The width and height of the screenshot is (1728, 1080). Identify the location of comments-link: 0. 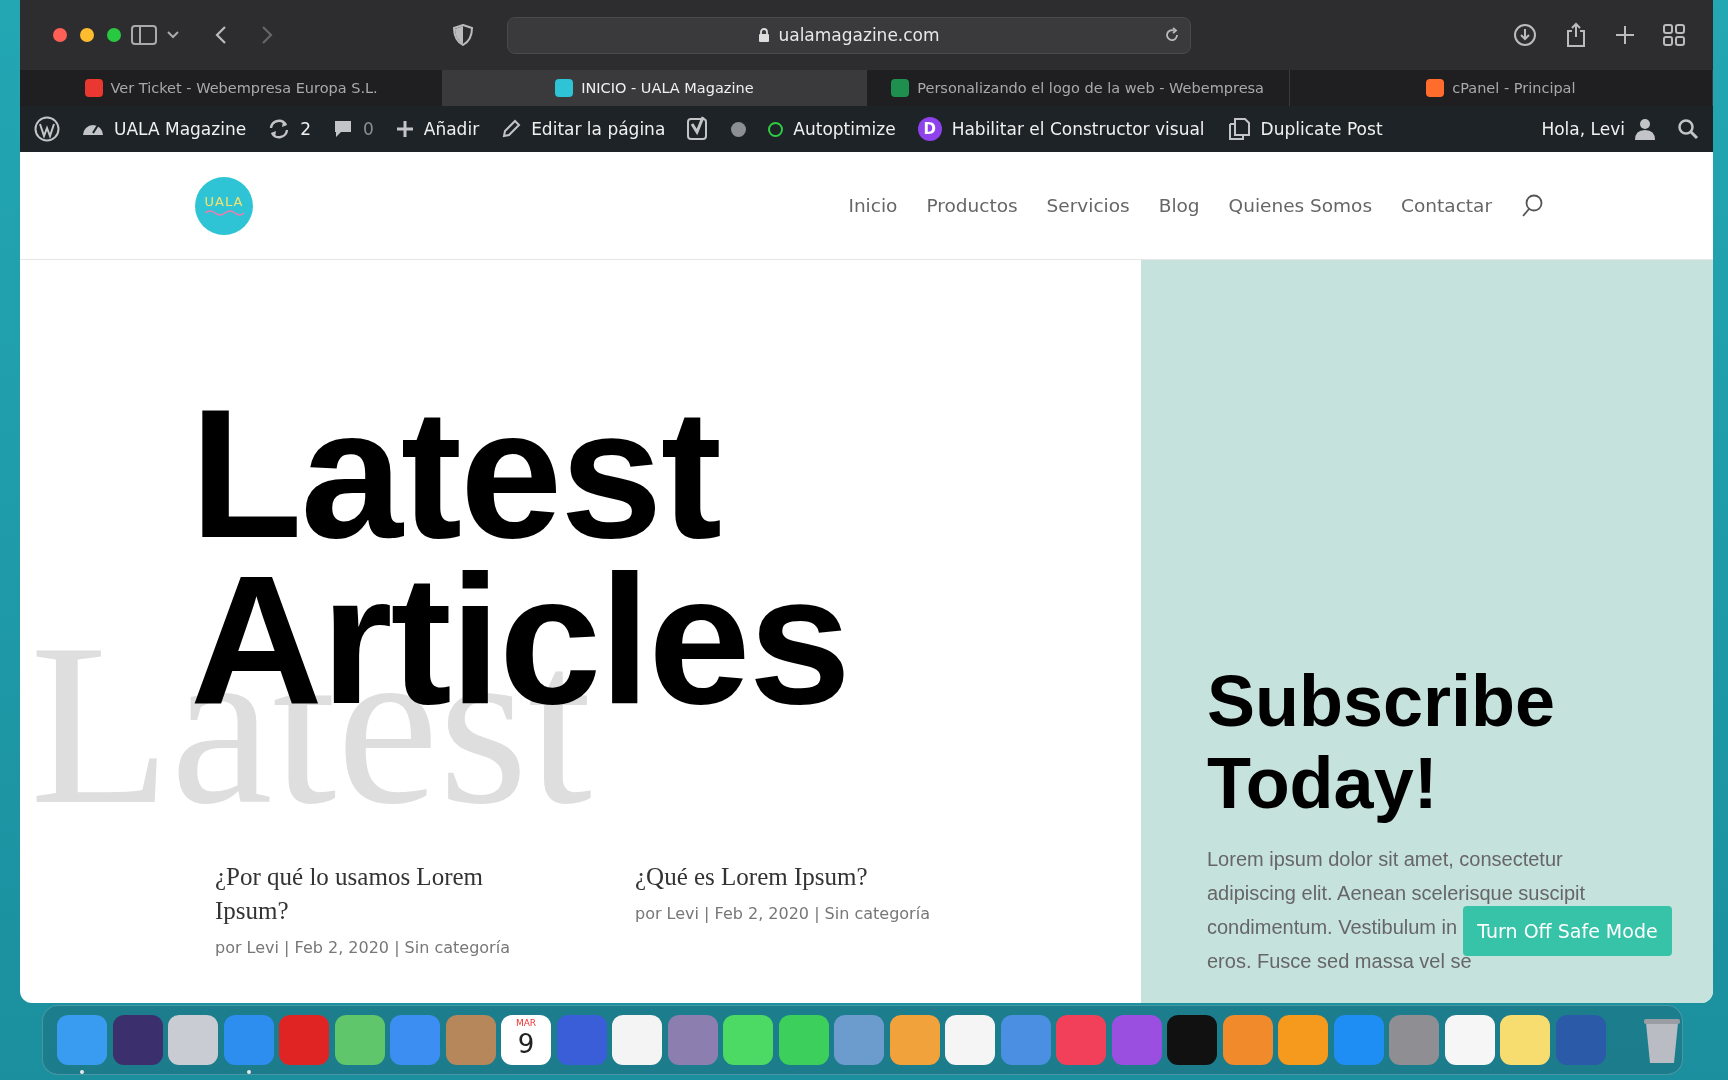
(353, 129).